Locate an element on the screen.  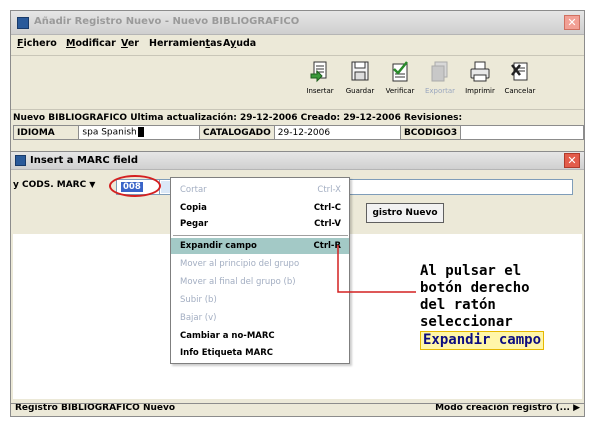
insert-label: Insertar is located at coordinates (320, 91).